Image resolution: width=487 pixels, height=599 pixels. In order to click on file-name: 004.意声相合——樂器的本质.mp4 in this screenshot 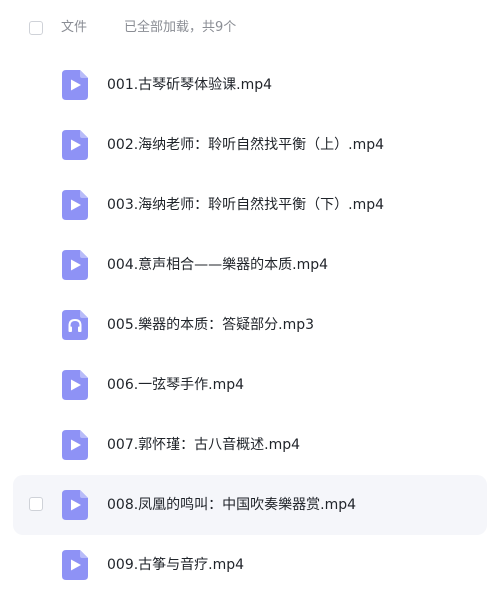, I will do `click(218, 265)`.